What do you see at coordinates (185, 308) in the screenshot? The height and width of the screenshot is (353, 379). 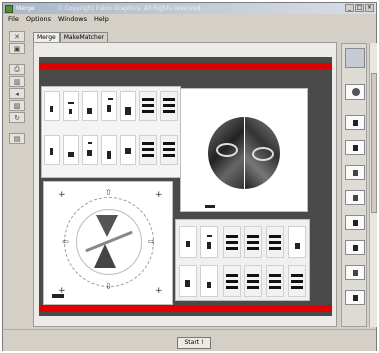 I see `bottom-red-bar` at bounding box center [185, 308].